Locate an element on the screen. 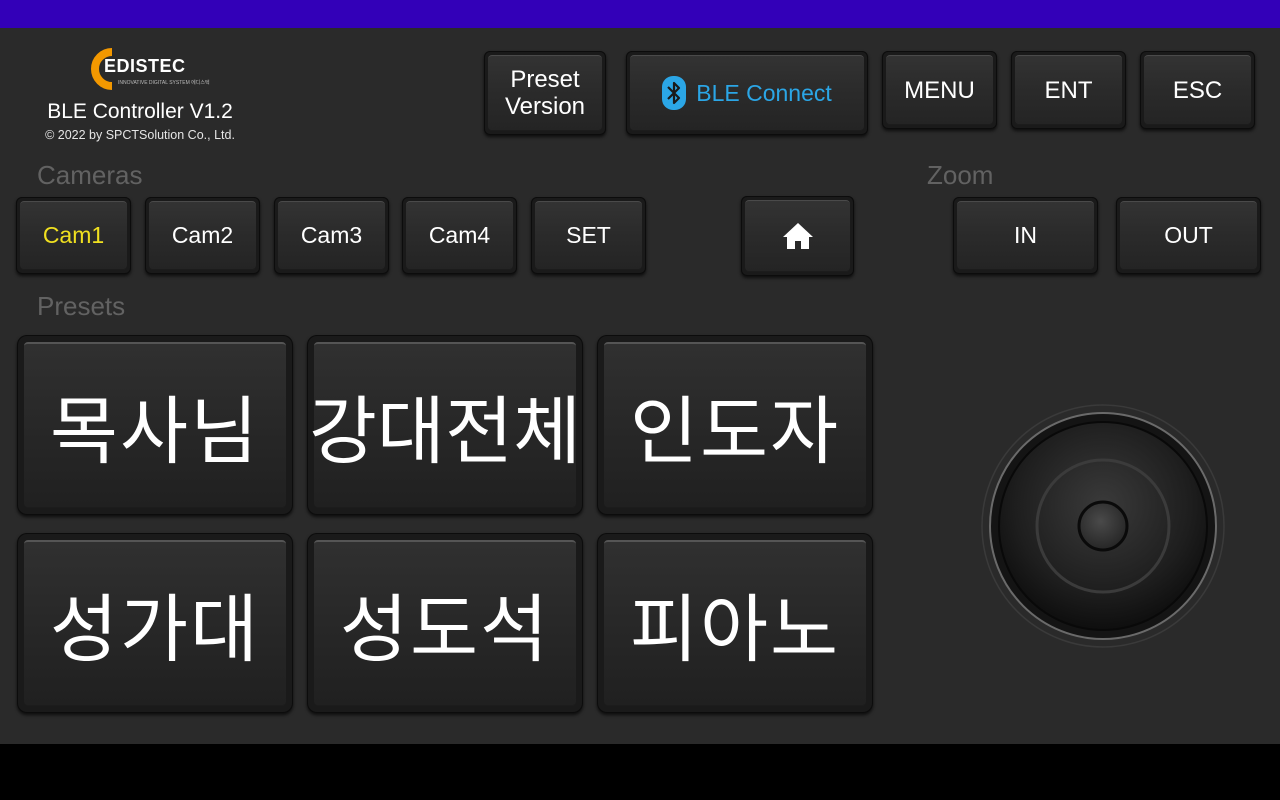 Image resolution: width=1280 pixels, height=800 pixels. navigation-bar is located at coordinates (640, 772).